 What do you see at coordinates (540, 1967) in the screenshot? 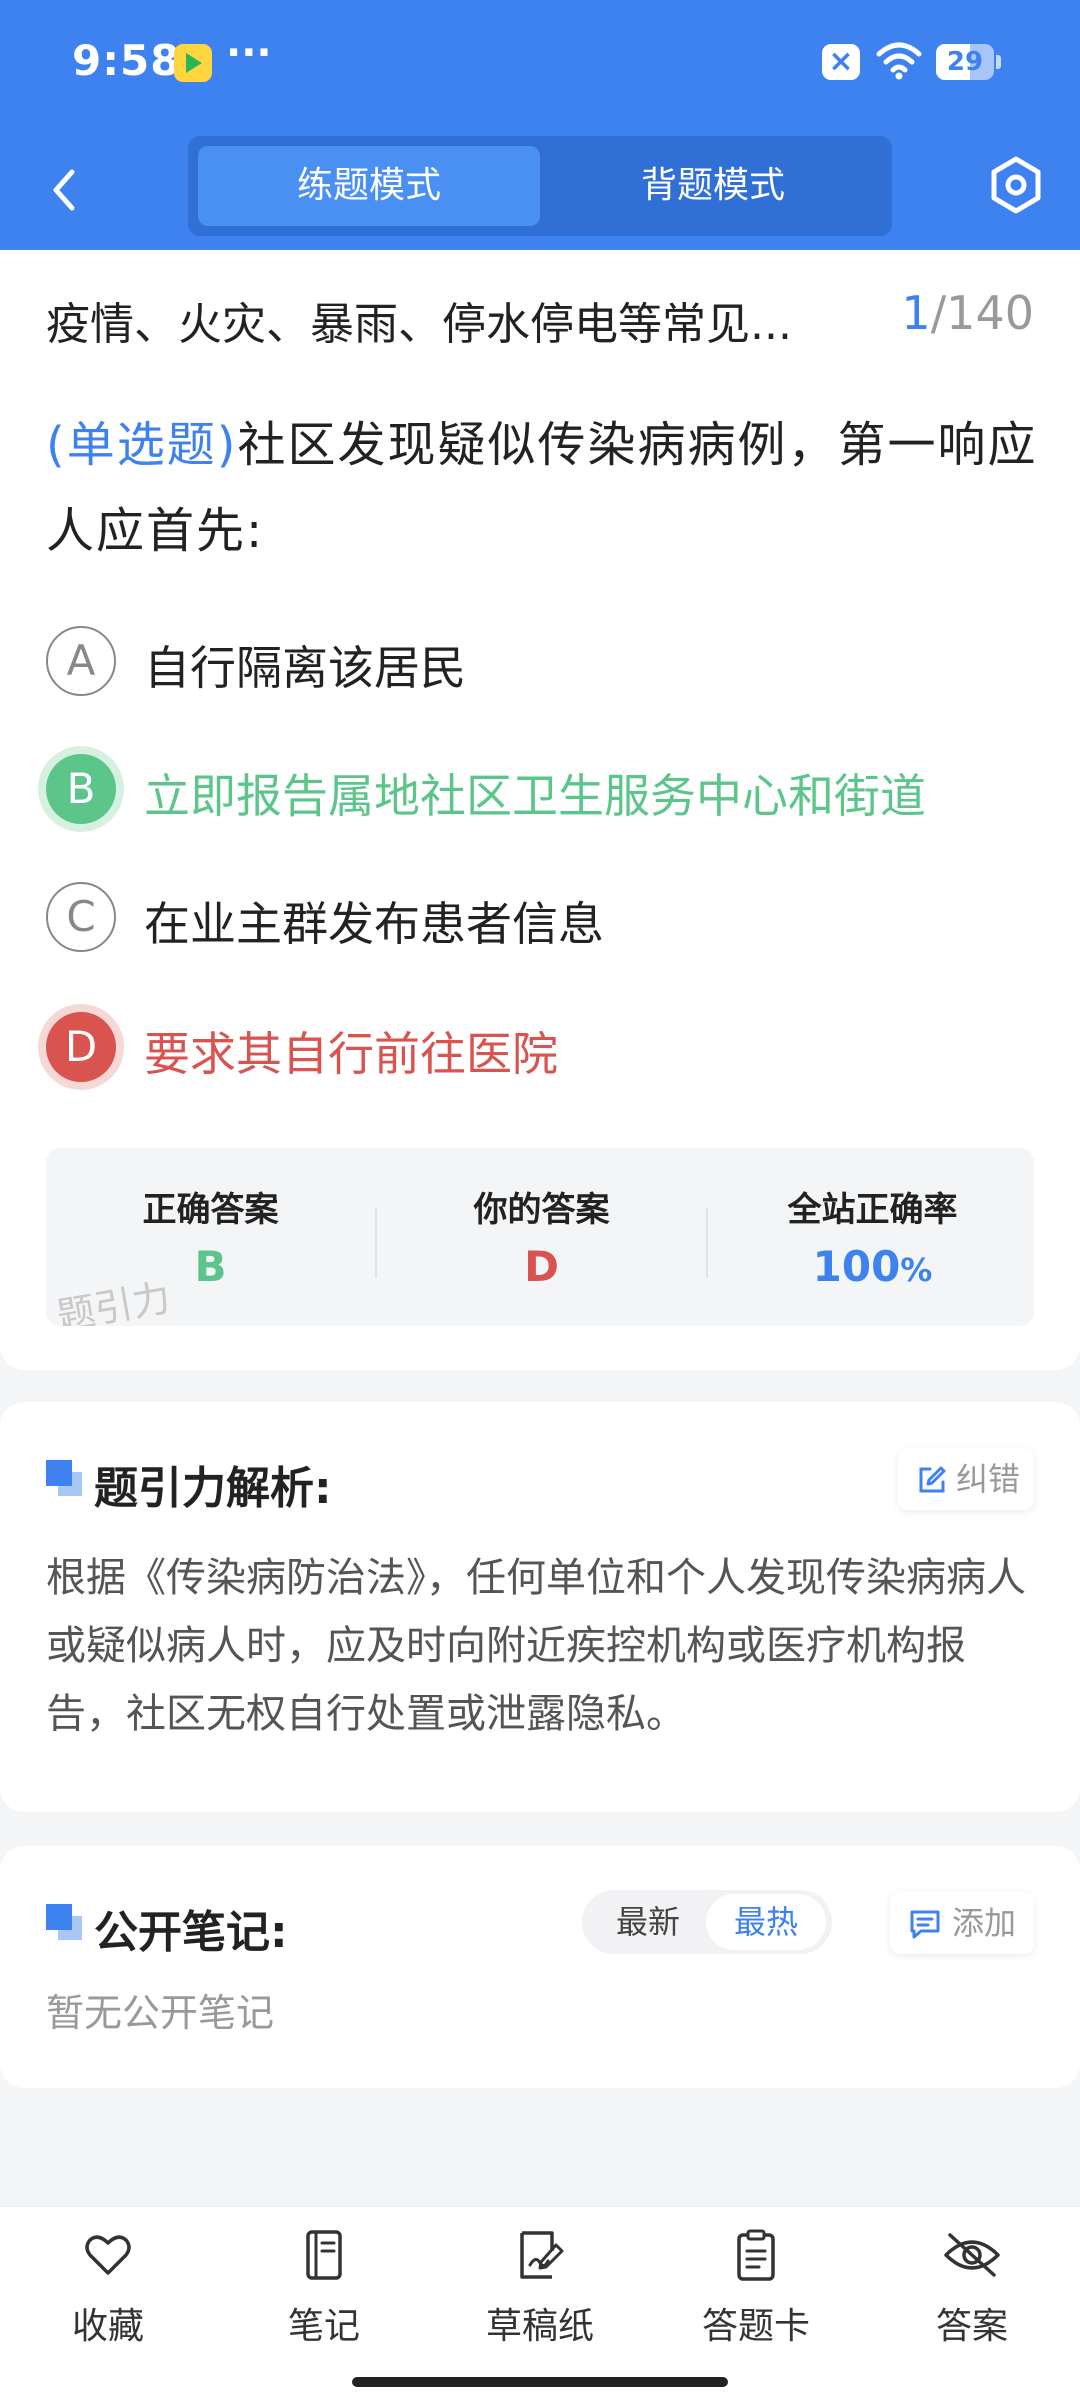
I see `notes-card: 公开笔记: 最新 最热 添加 暂无公开笔记` at bounding box center [540, 1967].